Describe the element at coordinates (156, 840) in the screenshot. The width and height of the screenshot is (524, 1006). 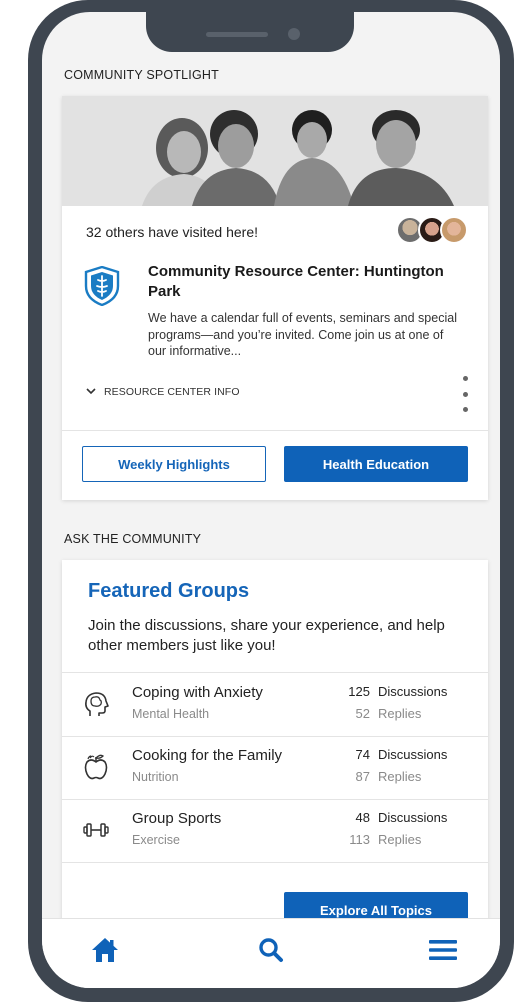
I see `group-category: Exercise` at that location.